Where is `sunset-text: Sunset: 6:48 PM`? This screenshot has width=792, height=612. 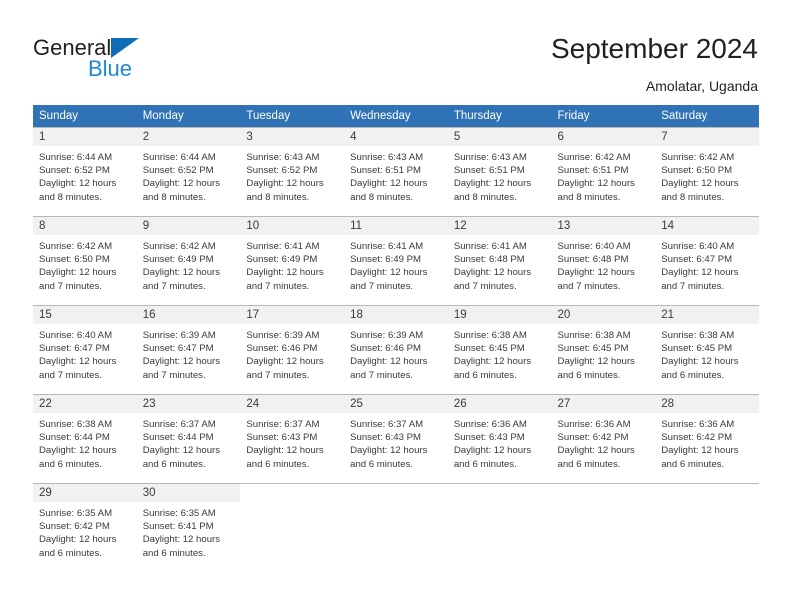
sunset-text: Sunset: 6:48 PM is located at coordinates (593, 260).